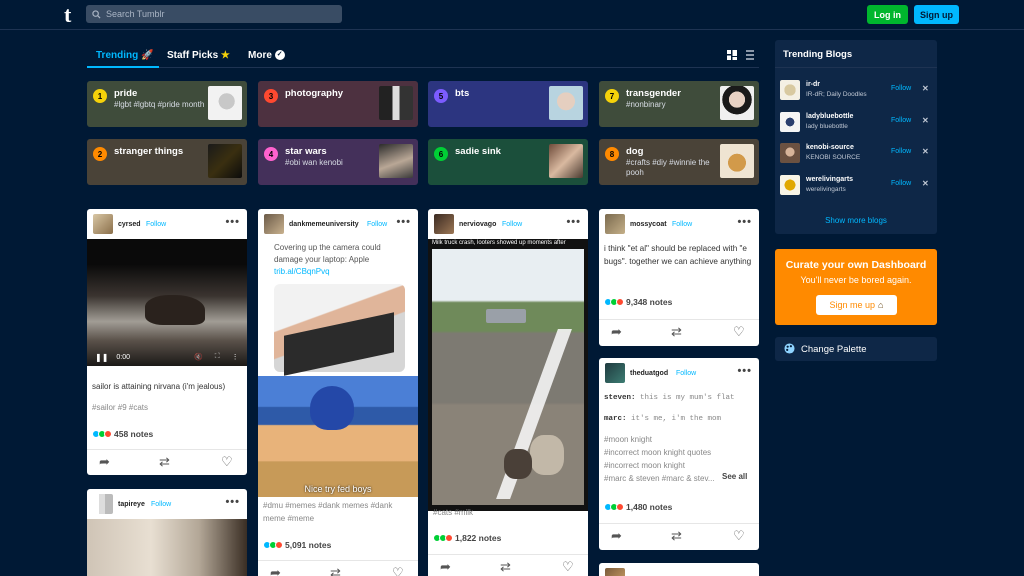  What do you see at coordinates (131, 504) in the screenshot?
I see `post-username: tapireye` at bounding box center [131, 504].